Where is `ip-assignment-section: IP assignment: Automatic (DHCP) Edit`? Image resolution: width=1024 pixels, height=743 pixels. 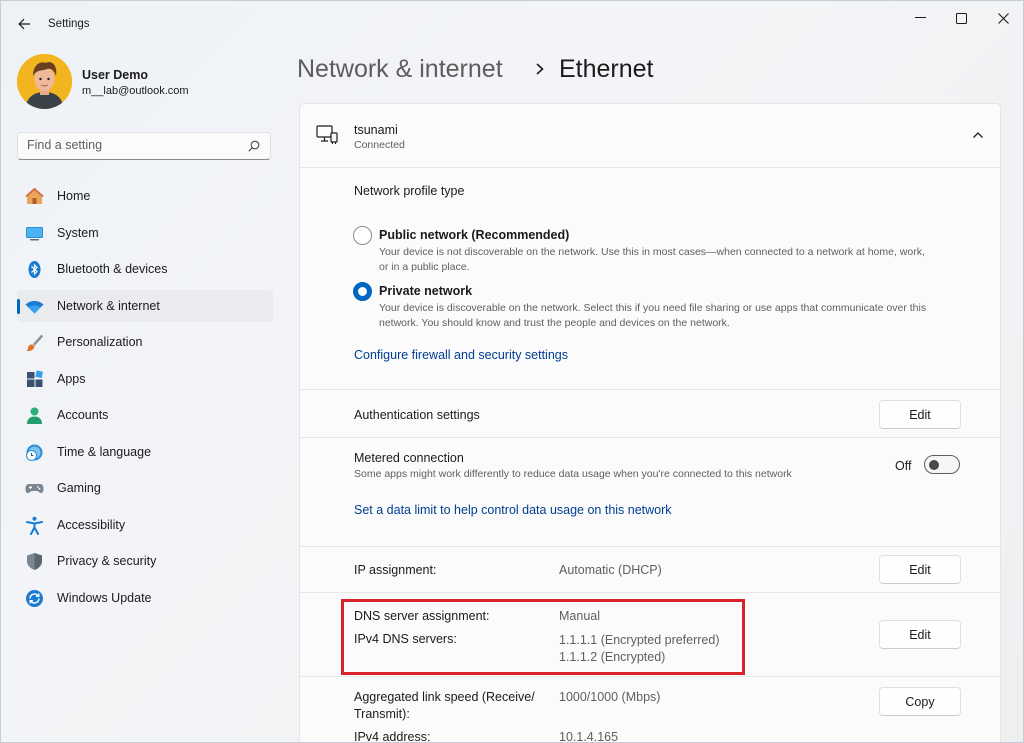
ip-assignment-section: IP assignment: Automatic (DHCP) Edit is located at coordinates (650, 570).